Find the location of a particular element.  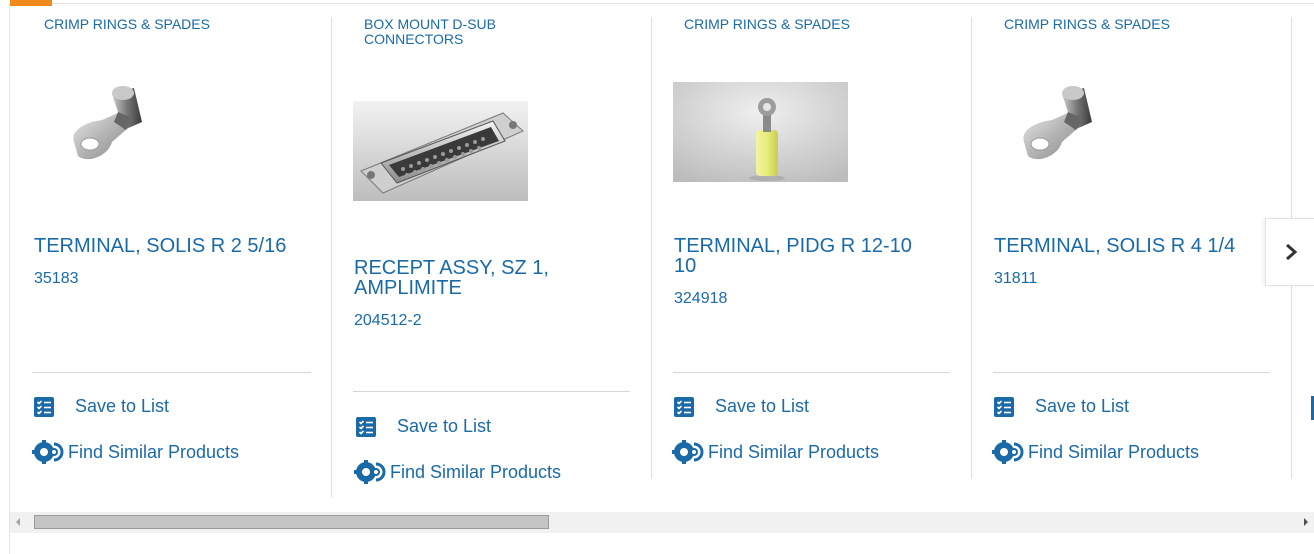

part-number: 324918 is located at coordinates (700, 299).